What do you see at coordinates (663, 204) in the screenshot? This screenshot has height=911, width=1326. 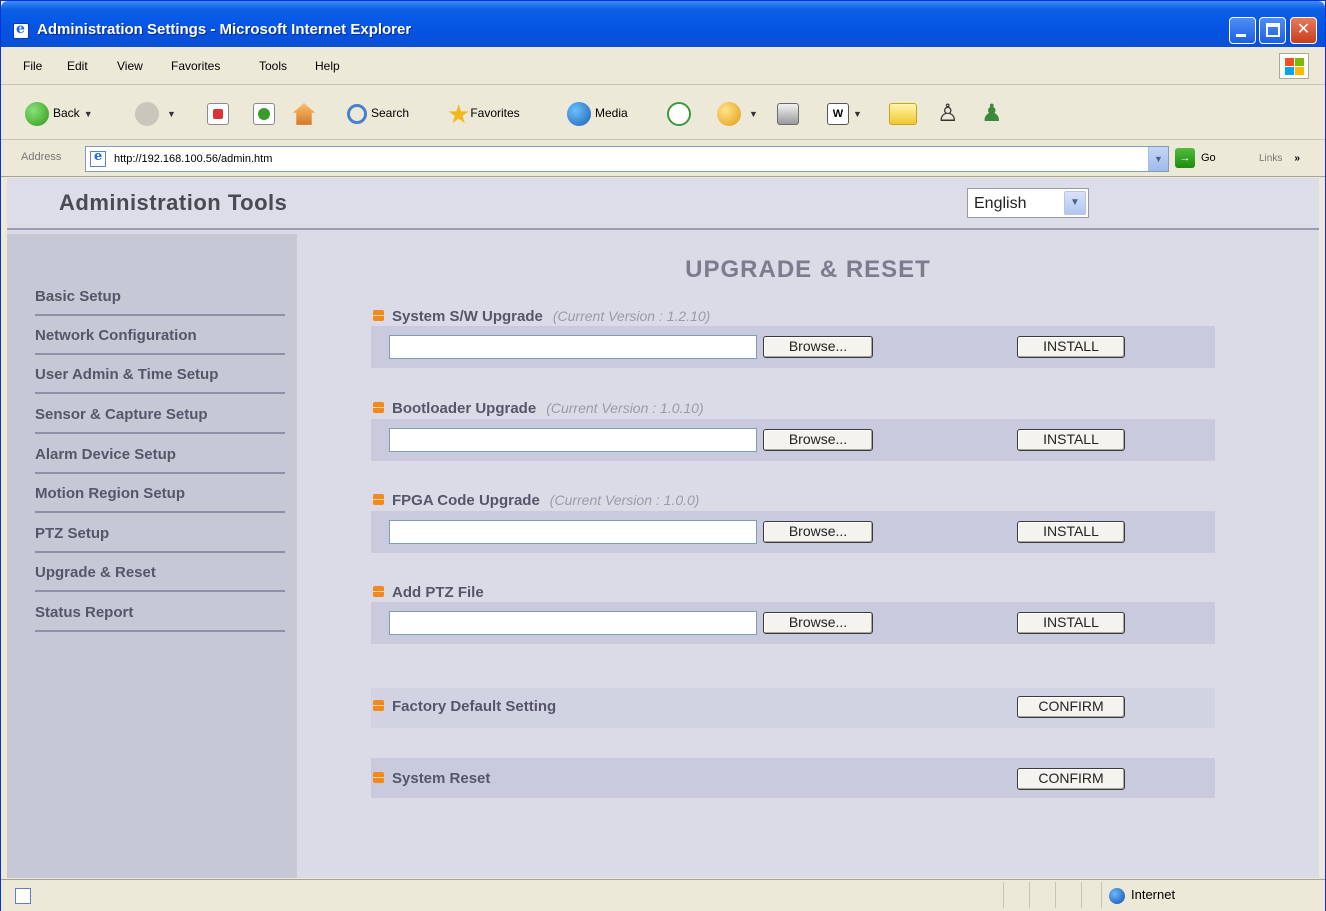 I see `page-header: Administration Tools English ▼` at bounding box center [663, 204].